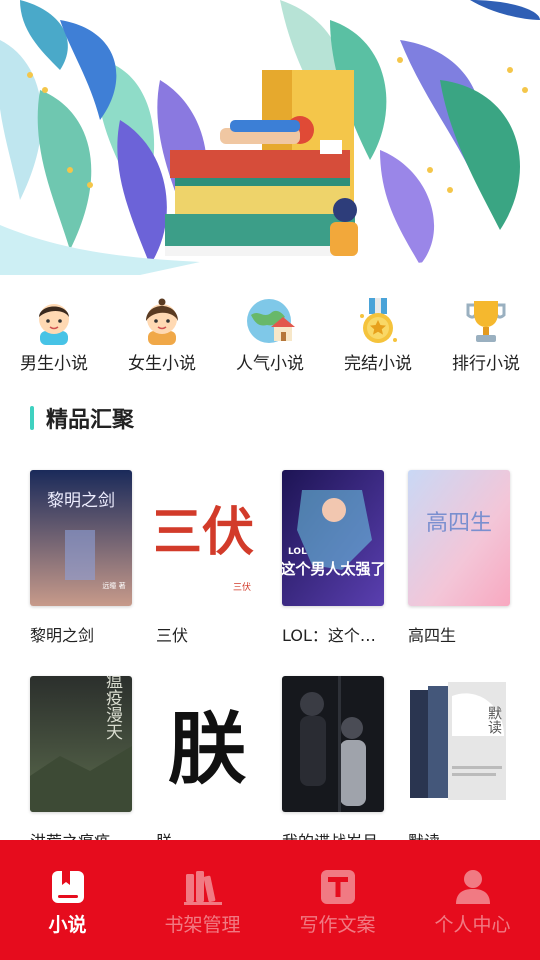 The height and width of the screenshot is (960, 540). Describe the element at coordinates (378, 364) in the screenshot. I see `category-label: 完结小说` at that location.